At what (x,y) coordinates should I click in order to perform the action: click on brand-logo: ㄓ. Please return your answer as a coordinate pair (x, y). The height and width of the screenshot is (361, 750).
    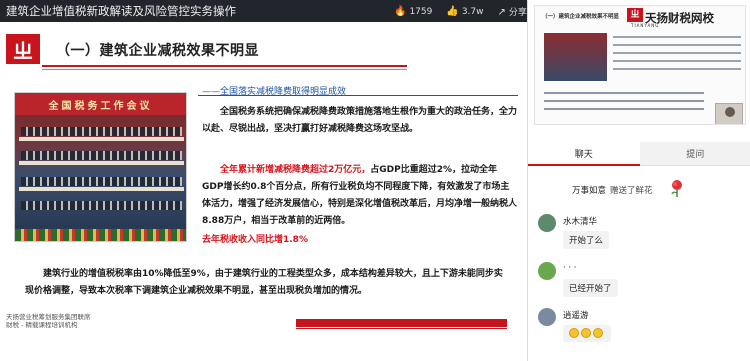
    Looking at the image, I should click on (23, 49).